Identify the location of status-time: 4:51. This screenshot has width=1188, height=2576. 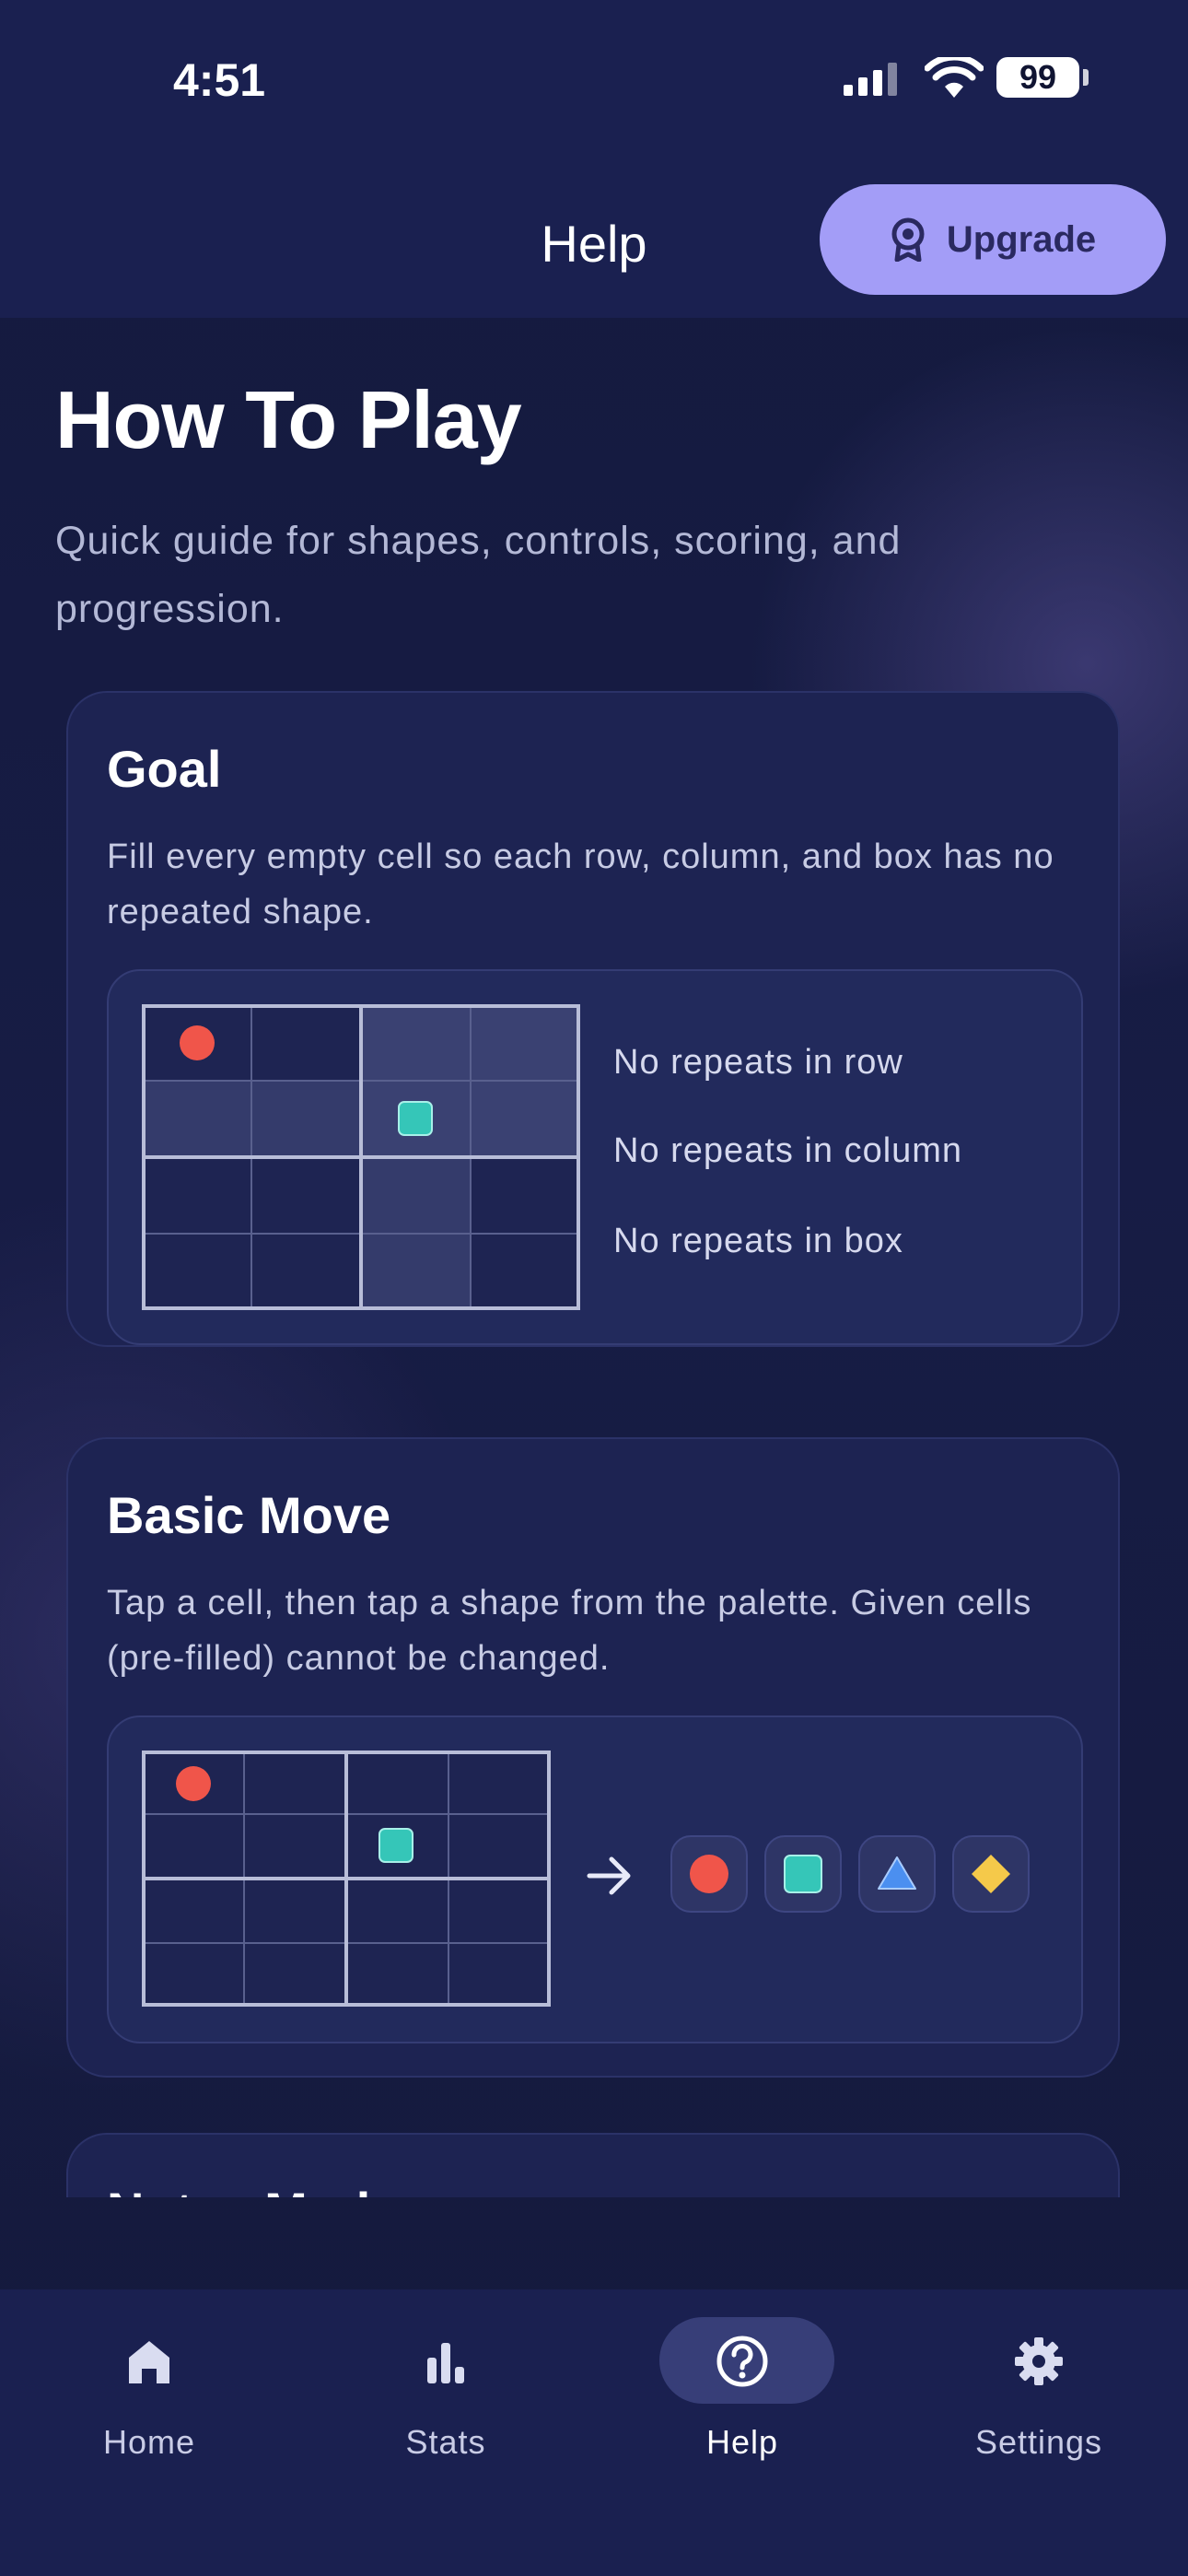
(219, 80).